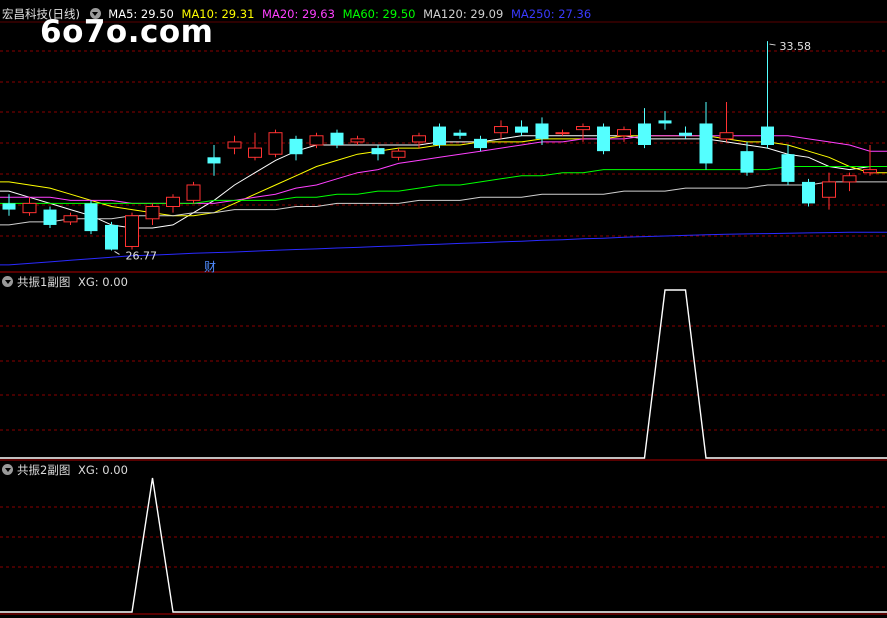  I want to click on financial-report-marker: 财, so click(210, 266).